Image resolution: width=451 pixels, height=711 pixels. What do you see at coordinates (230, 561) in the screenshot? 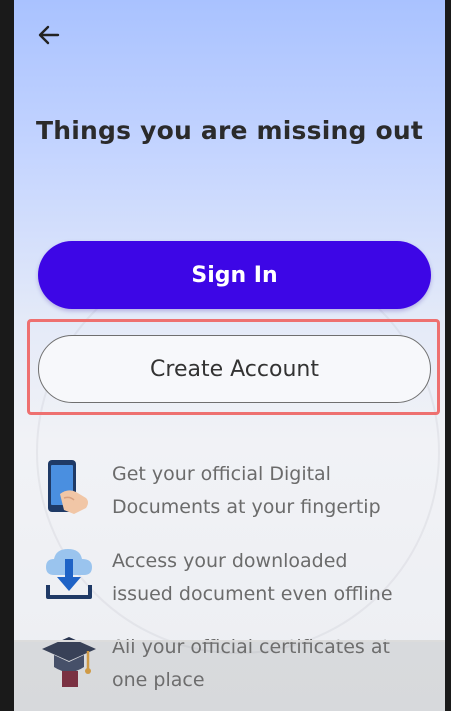
I see `feature-2-line-1: Access your downloaded` at bounding box center [230, 561].